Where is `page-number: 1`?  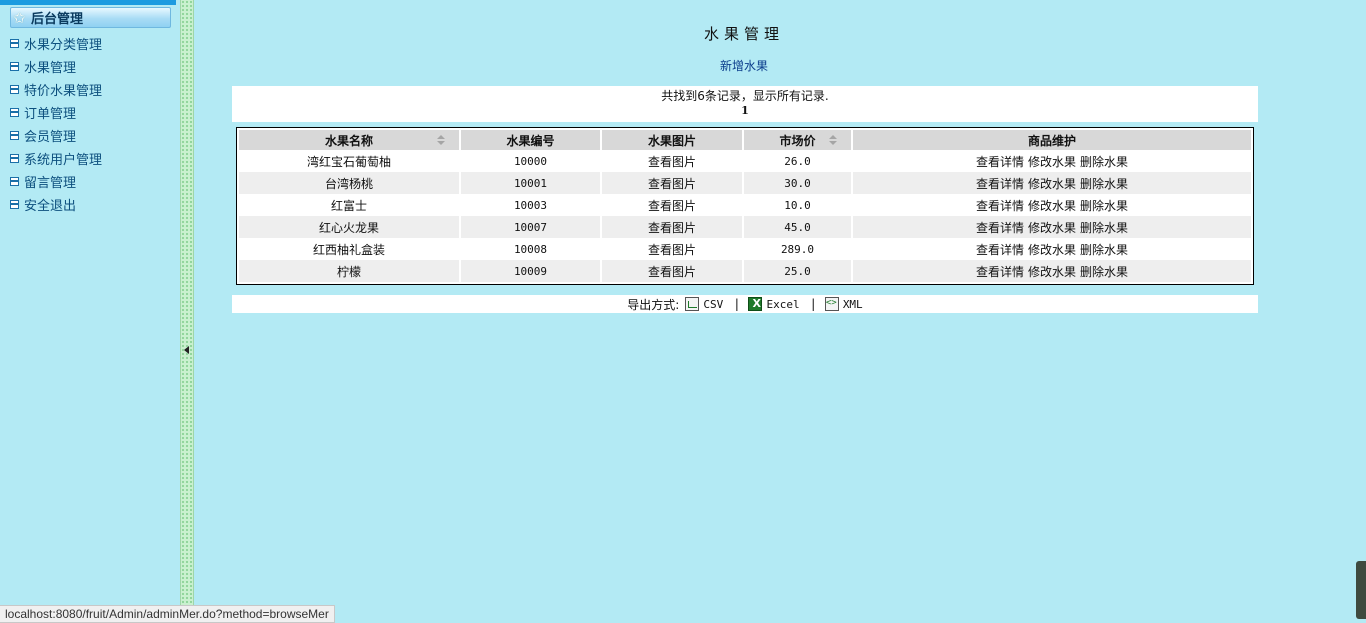 page-number: 1 is located at coordinates (745, 111).